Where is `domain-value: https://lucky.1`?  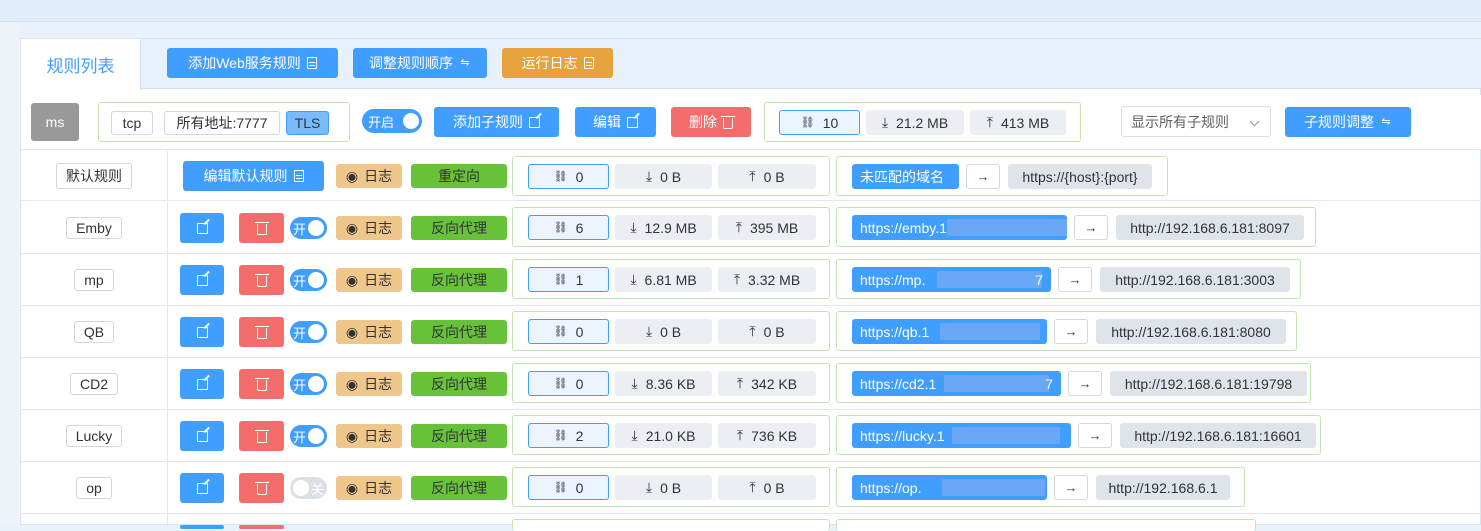
domain-value: https://lucky.1 is located at coordinates (902, 435).